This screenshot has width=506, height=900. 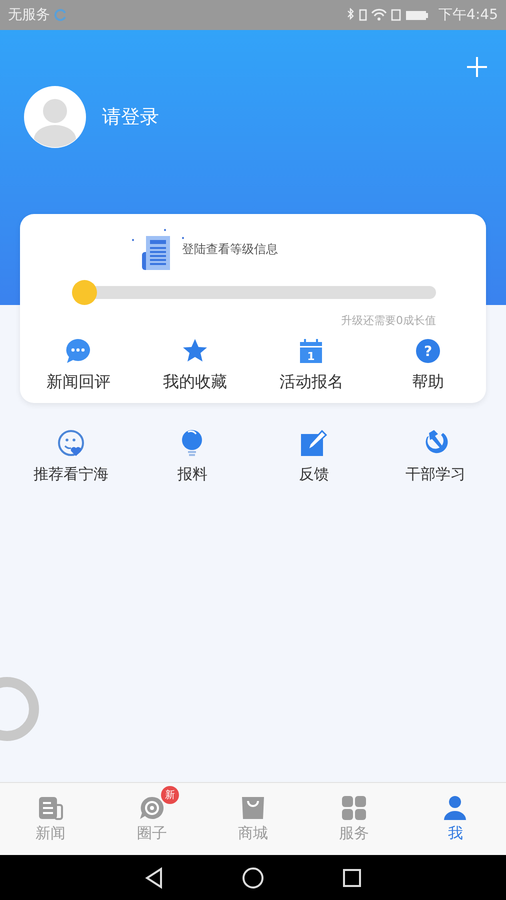 What do you see at coordinates (354, 808) in the screenshot?
I see `grid-icon` at bounding box center [354, 808].